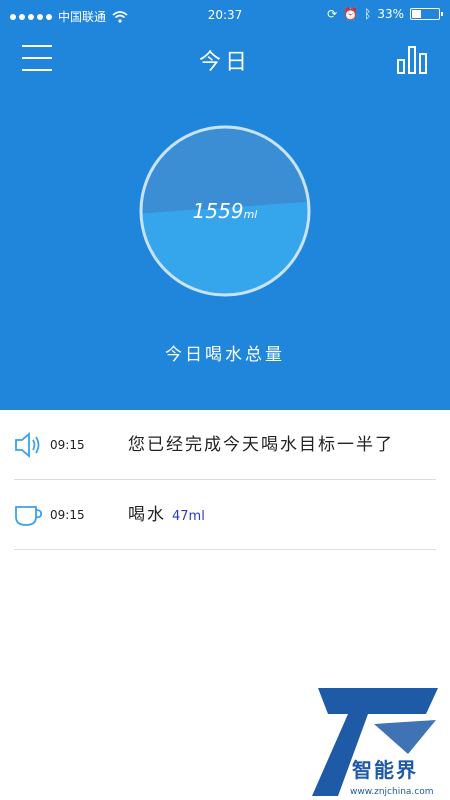 The width and height of the screenshot is (450, 800). What do you see at coordinates (188, 516) in the screenshot?
I see `log-amount: 47ml` at bounding box center [188, 516].